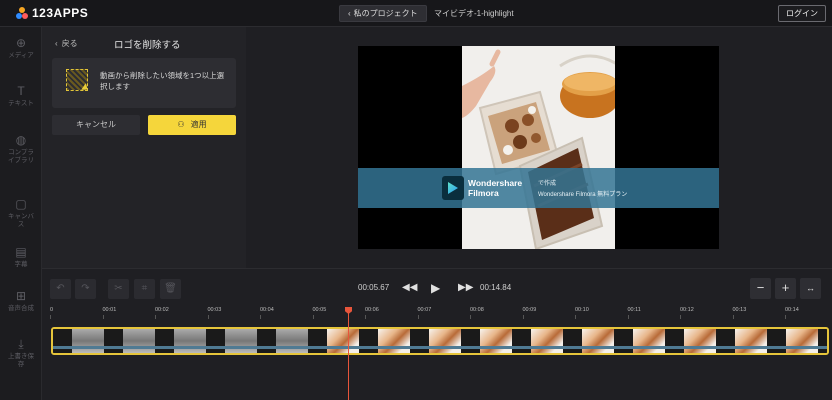 This screenshot has height=400, width=832. I want to click on video-frame-image, so click(538, 147).